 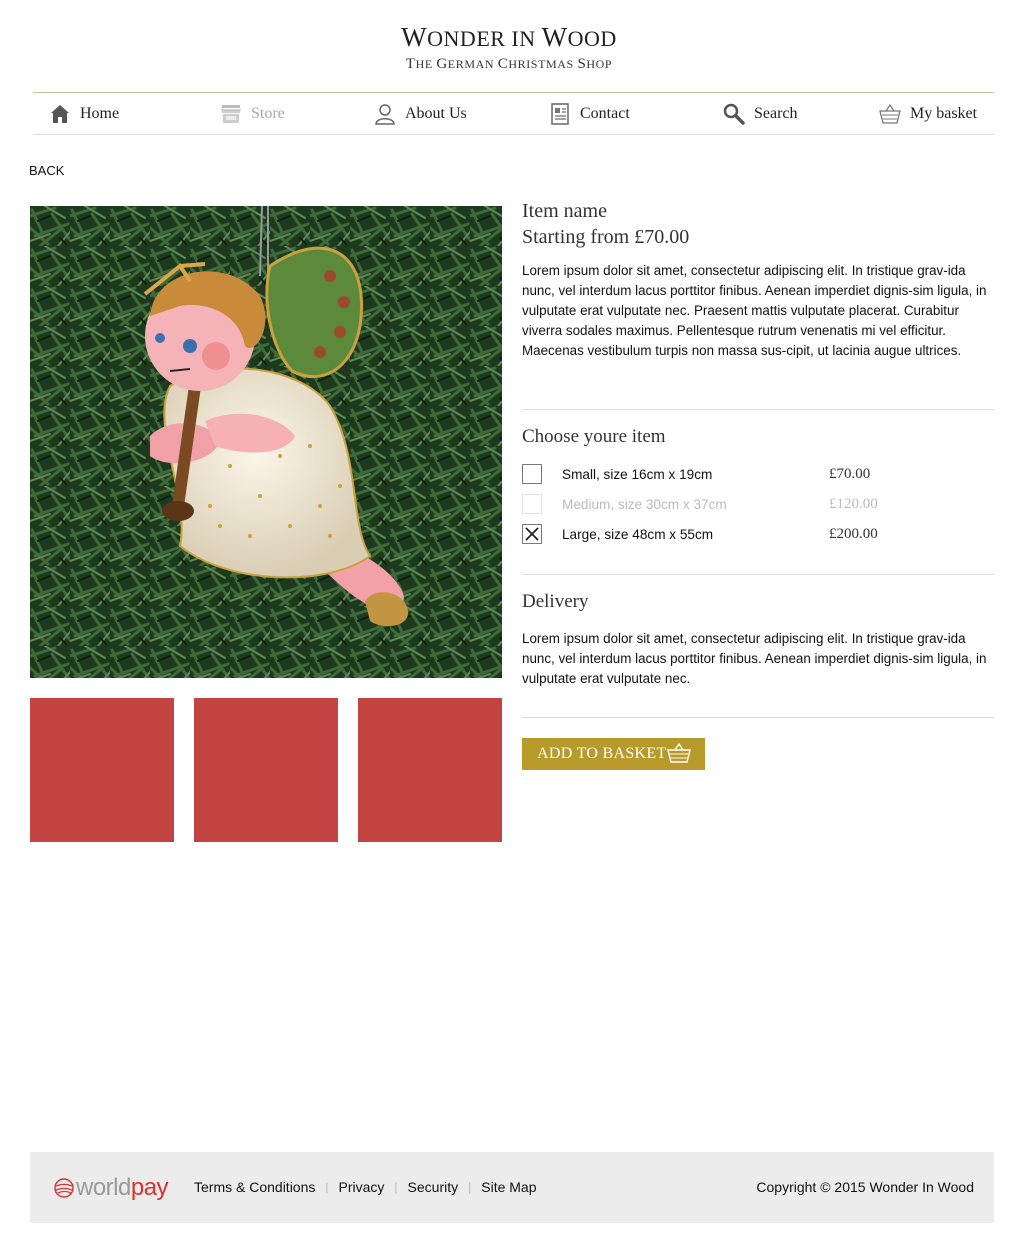 What do you see at coordinates (410, 64) in the screenshot?
I see `logo-subtitle-part: T` at bounding box center [410, 64].